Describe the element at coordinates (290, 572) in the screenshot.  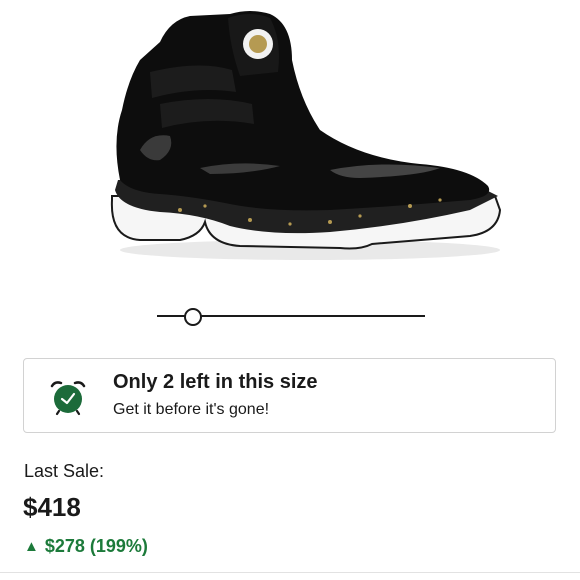
I see `divider` at that location.